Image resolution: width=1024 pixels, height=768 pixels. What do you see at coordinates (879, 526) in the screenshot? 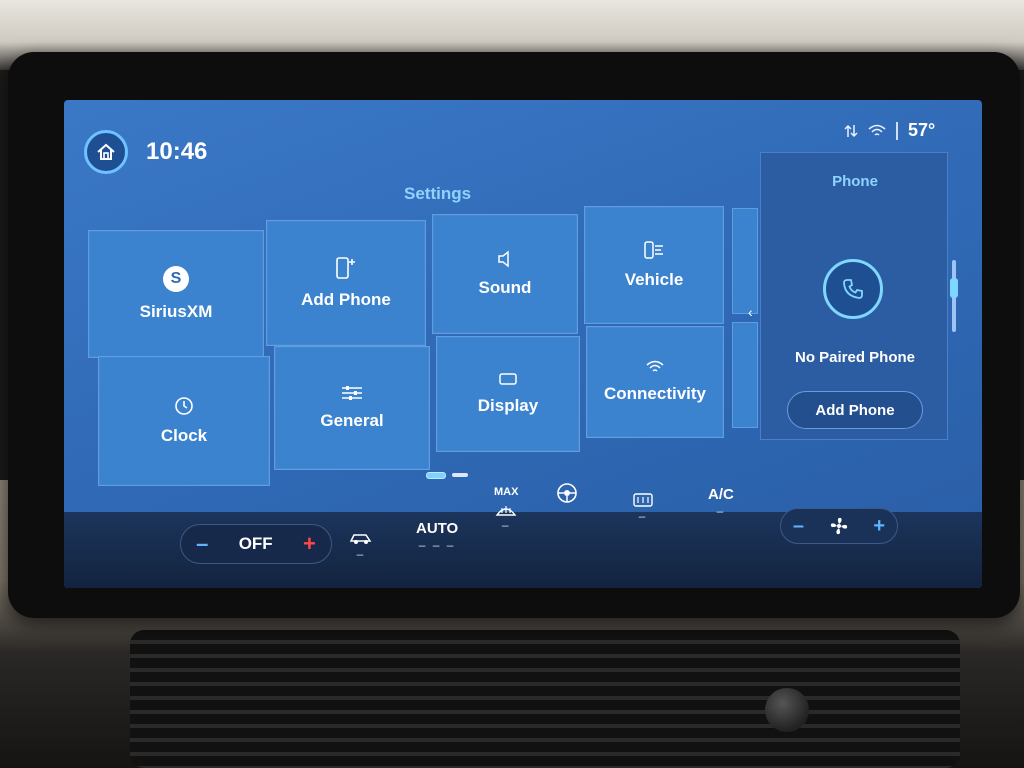
I see `fan-increase-button: +` at bounding box center [879, 526].